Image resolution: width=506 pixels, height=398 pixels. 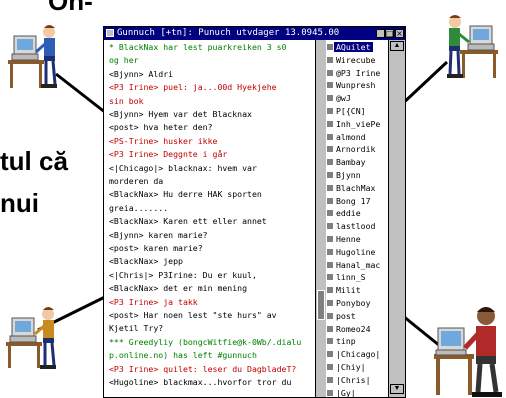 What do you see at coordinates (136, 328) in the screenshot?
I see `chat-message: Kjetil Try?` at bounding box center [136, 328].